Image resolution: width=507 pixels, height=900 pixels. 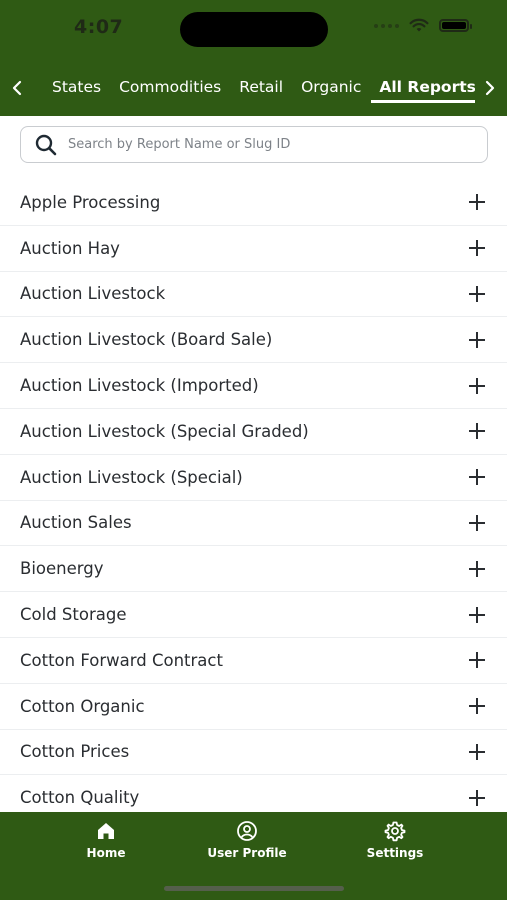 I want to click on home-icon, so click(x=106, y=831).